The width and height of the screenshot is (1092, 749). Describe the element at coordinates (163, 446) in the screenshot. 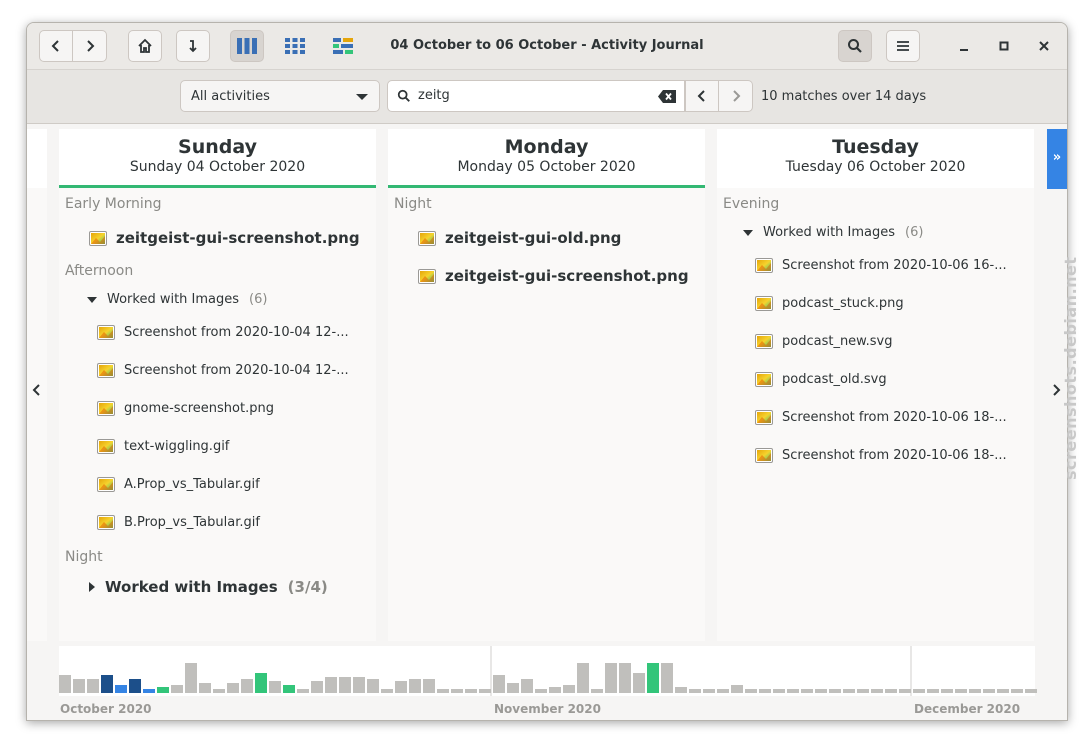

I see `list-item: text-wiggling.gif` at that location.